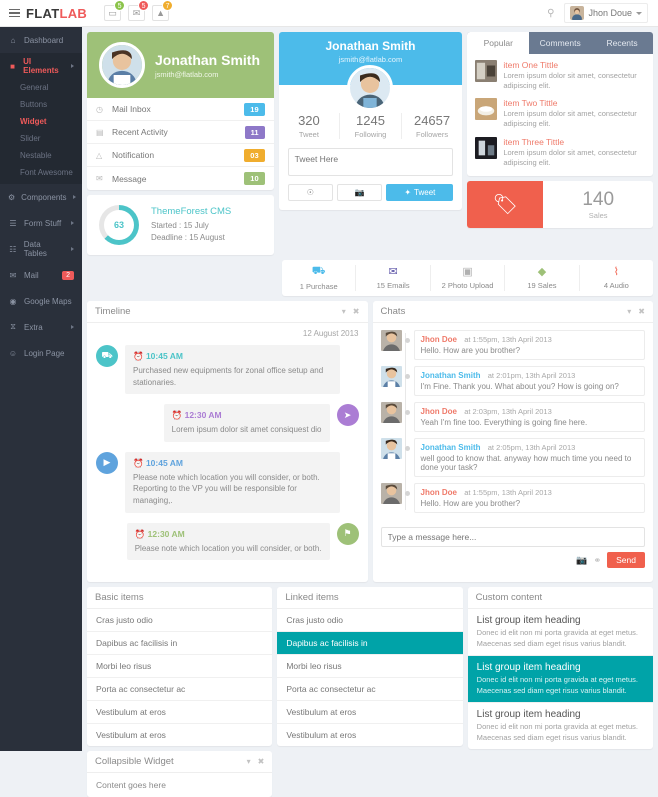 The width and height of the screenshot is (658, 797). I want to click on sidebar-subitem-widget: Widget, so click(41, 121).